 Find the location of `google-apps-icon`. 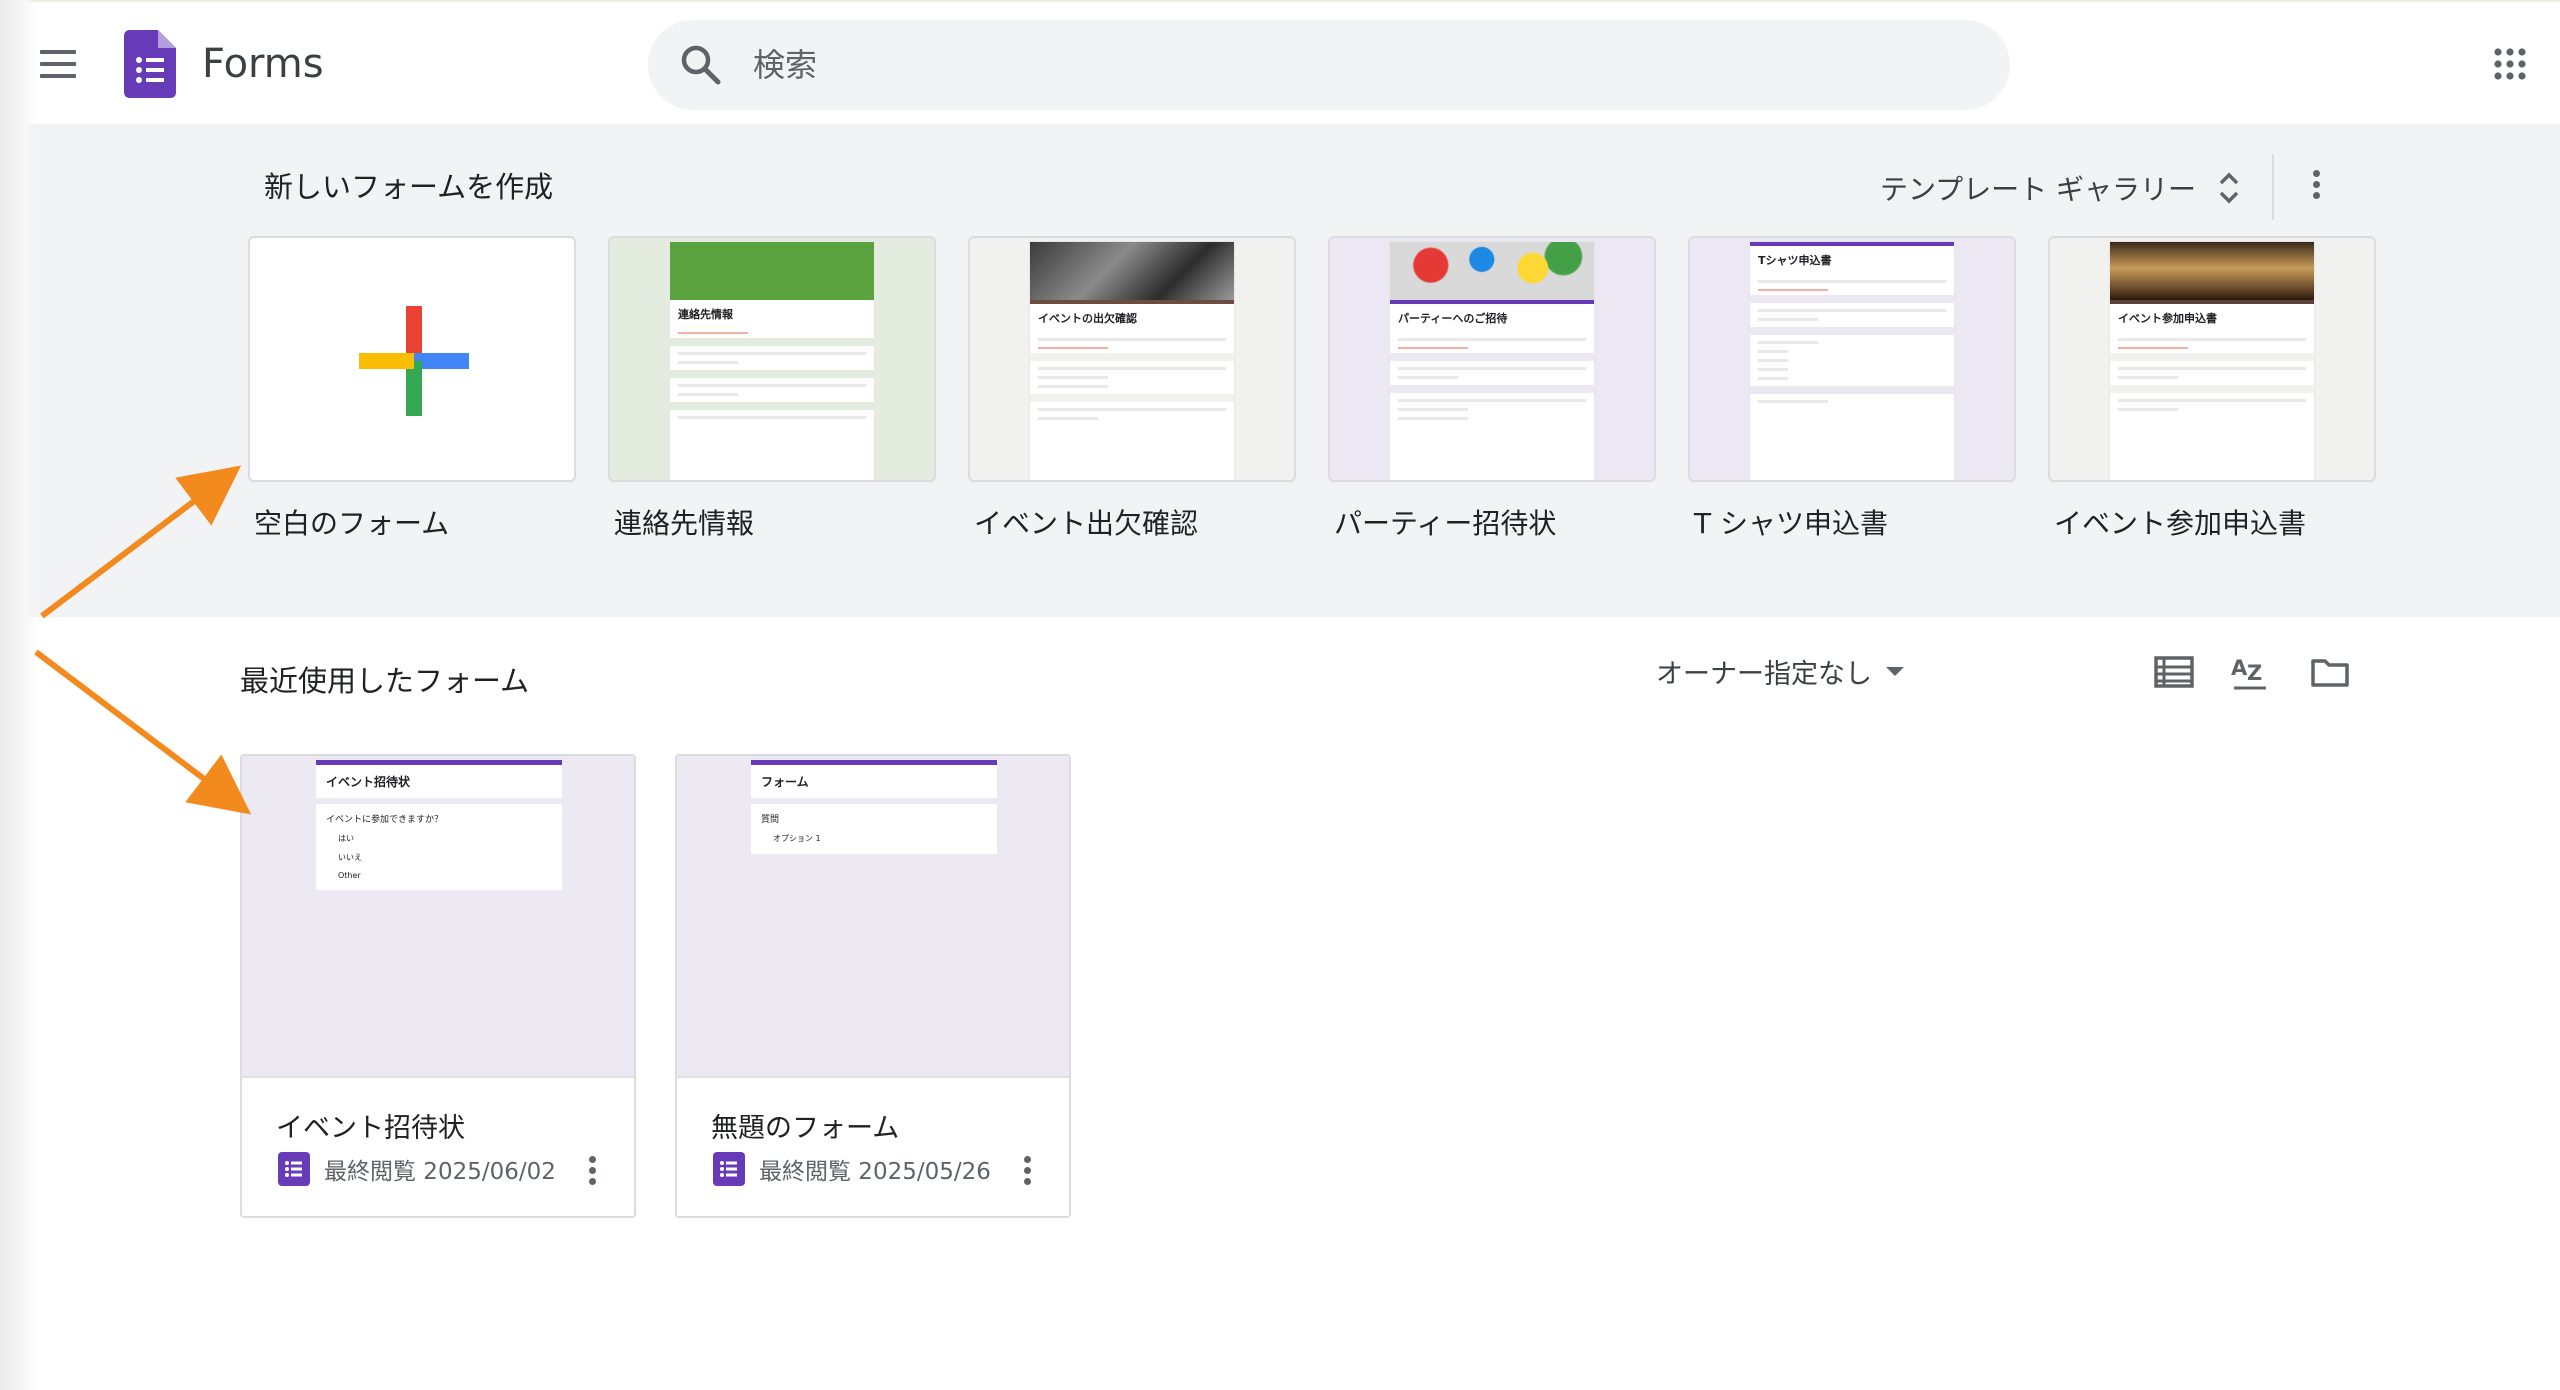

google-apps-icon is located at coordinates (2510, 64).